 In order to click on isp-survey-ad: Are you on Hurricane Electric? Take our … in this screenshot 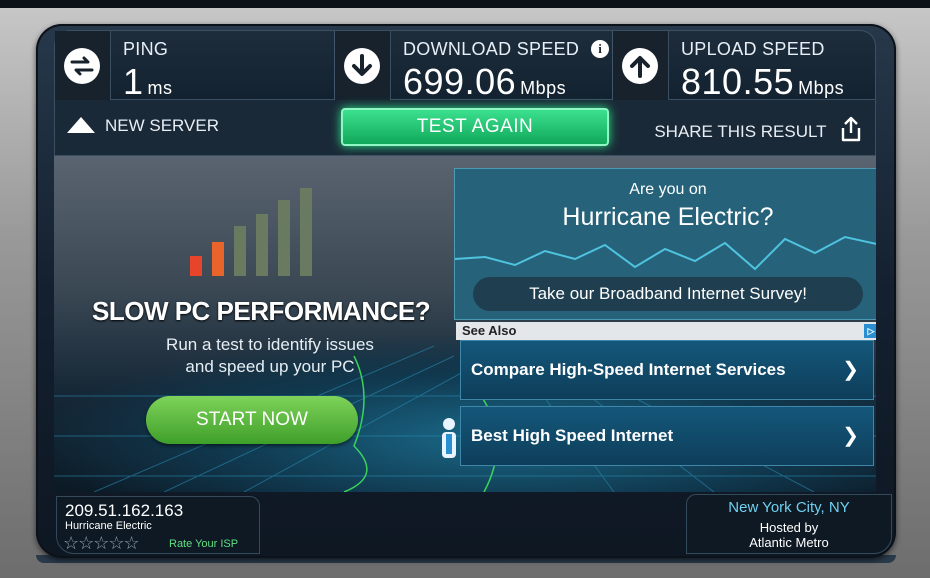, I will do `click(665, 244)`.